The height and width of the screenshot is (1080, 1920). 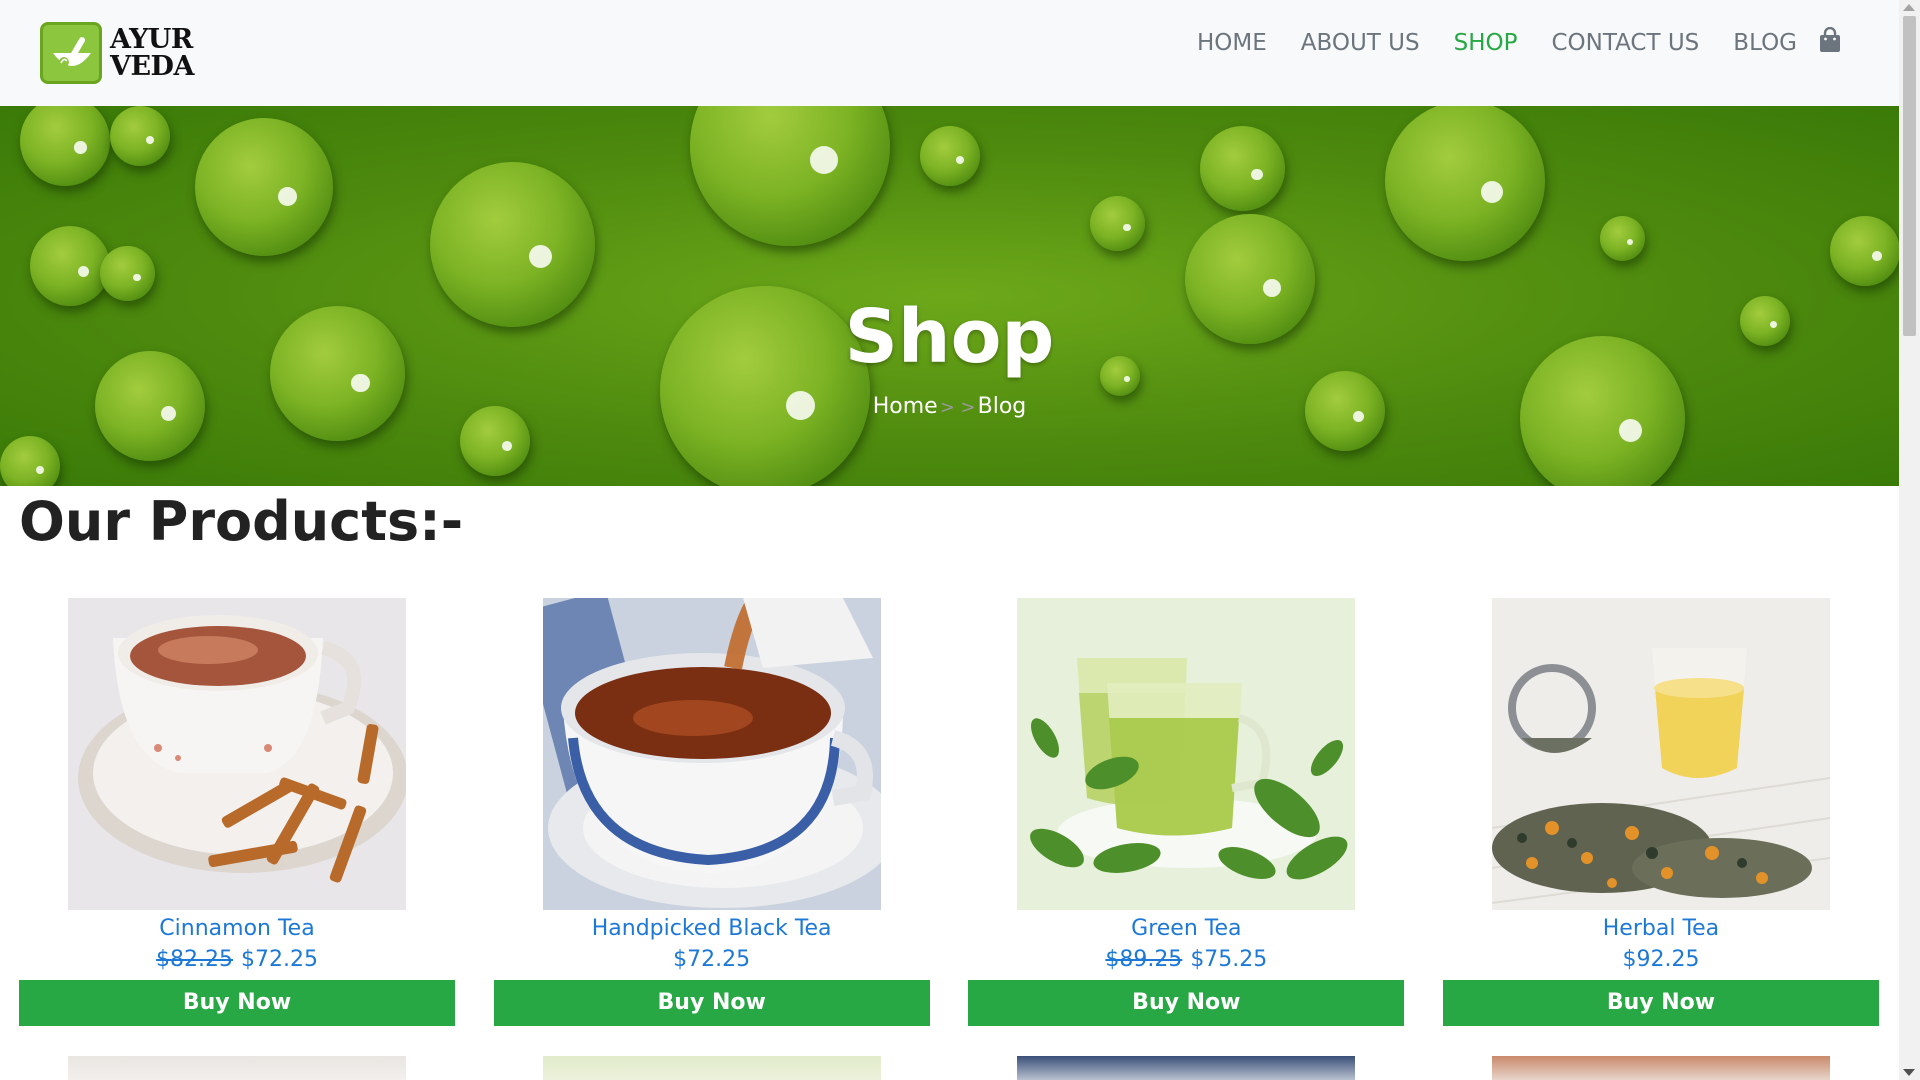 I want to click on black-tea-image, so click(x=711, y=754).